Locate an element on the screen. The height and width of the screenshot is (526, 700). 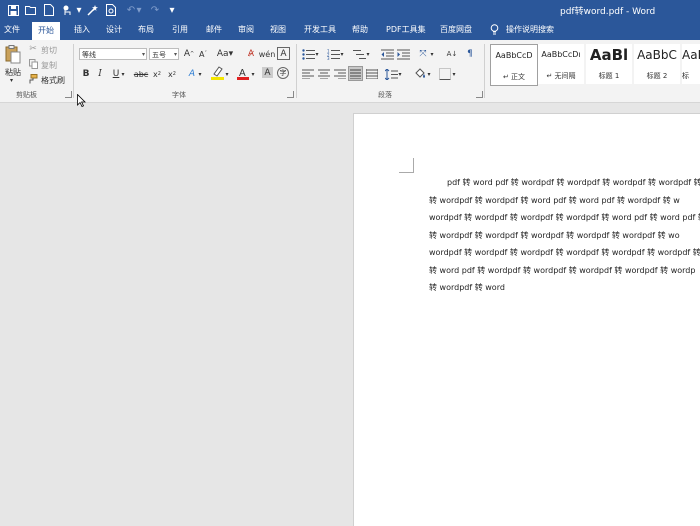
align-left-icon is located at coordinates (308, 74).